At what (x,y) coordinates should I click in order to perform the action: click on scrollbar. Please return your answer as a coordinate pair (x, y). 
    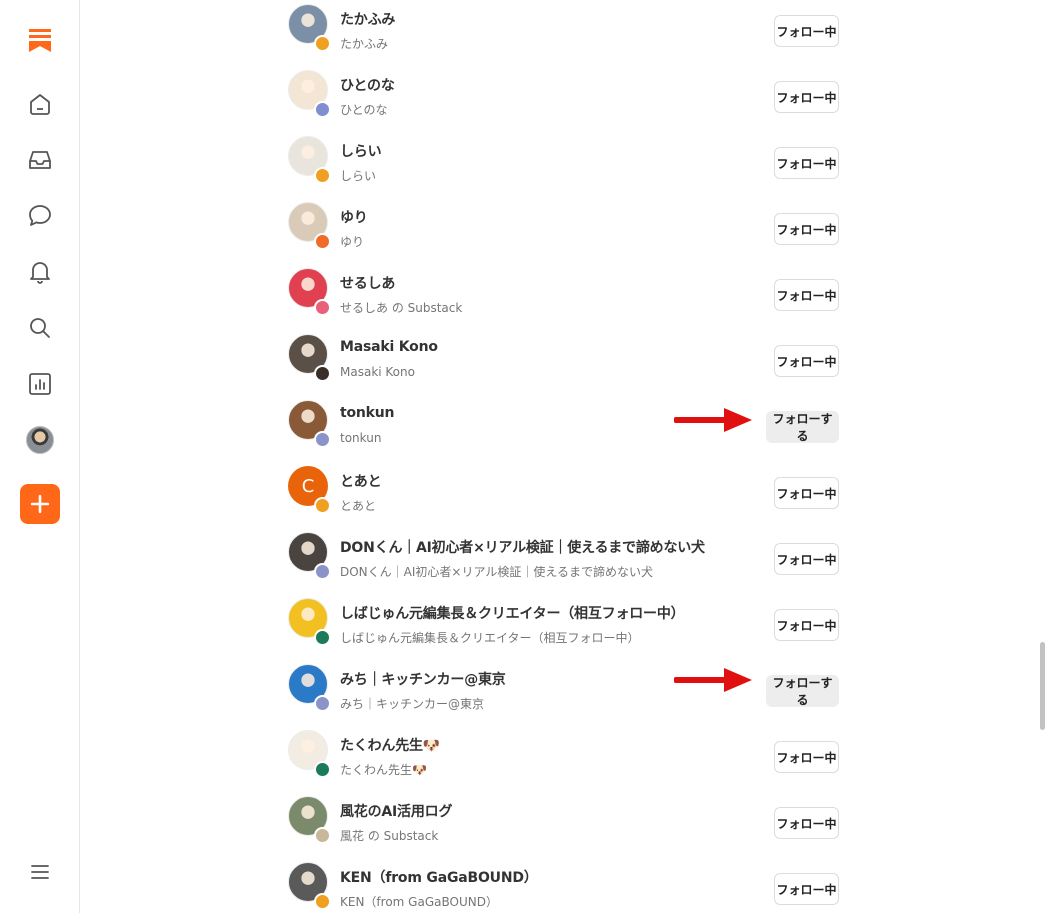
    Looking at the image, I should click on (1042, 456).